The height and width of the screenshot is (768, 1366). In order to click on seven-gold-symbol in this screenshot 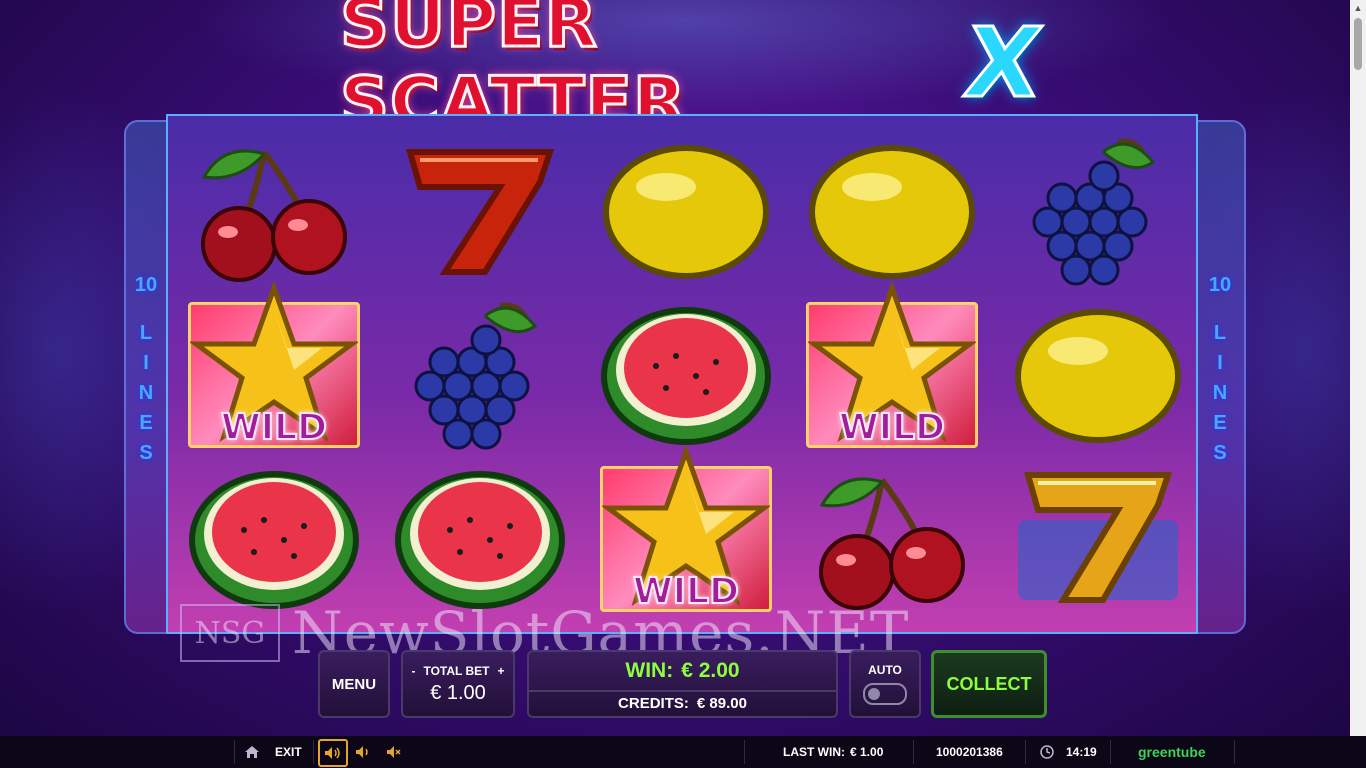, I will do `click(1098, 538)`.